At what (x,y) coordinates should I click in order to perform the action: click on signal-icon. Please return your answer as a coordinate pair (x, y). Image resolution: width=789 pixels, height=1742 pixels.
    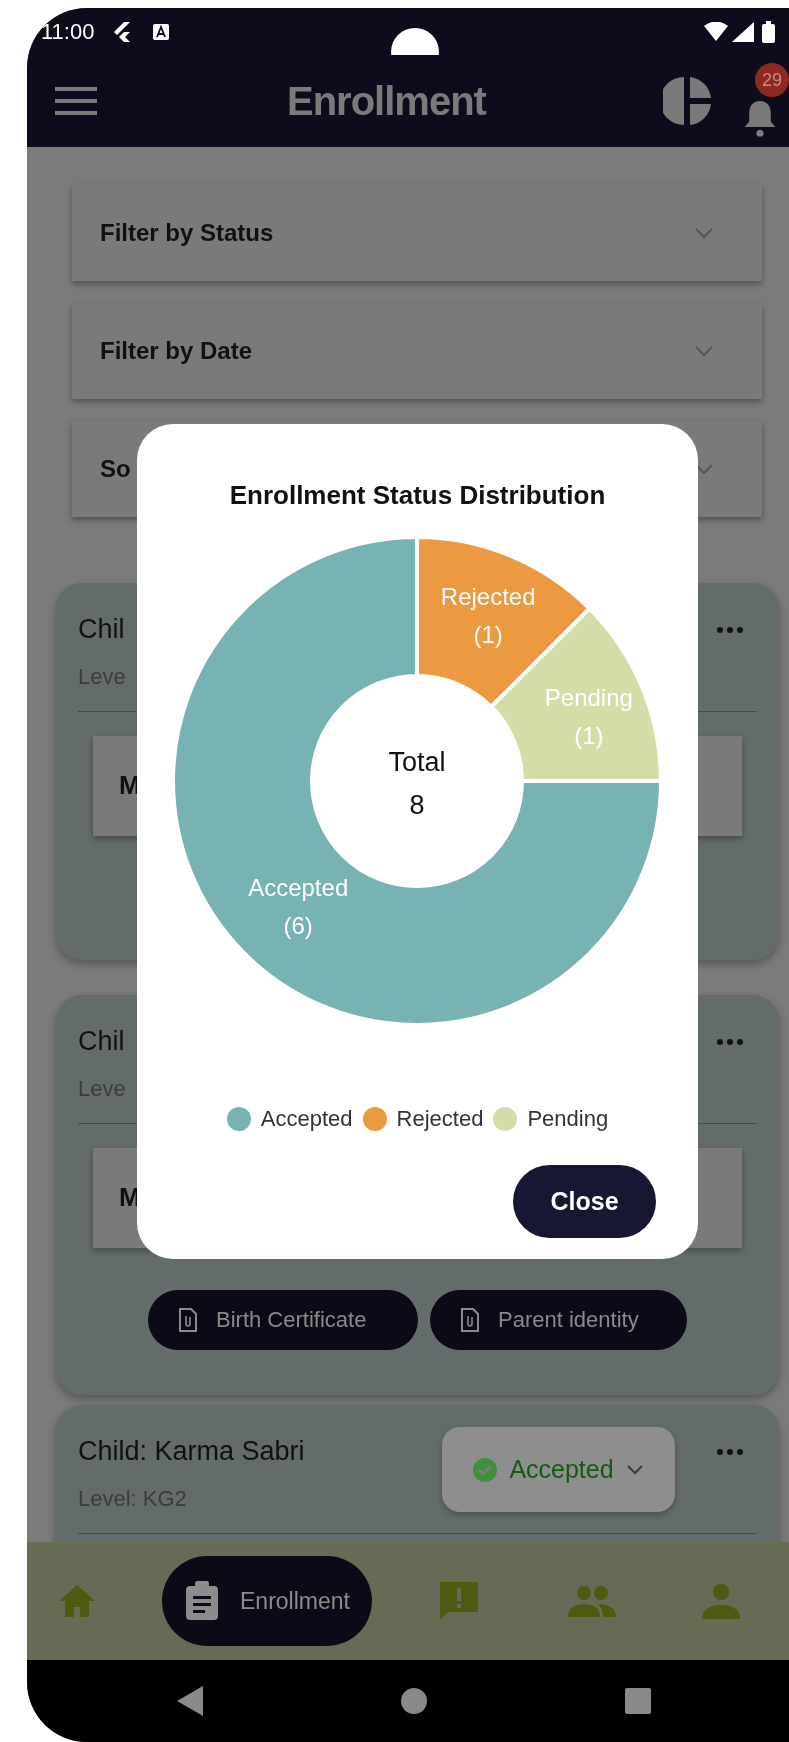
    Looking at the image, I should click on (743, 31).